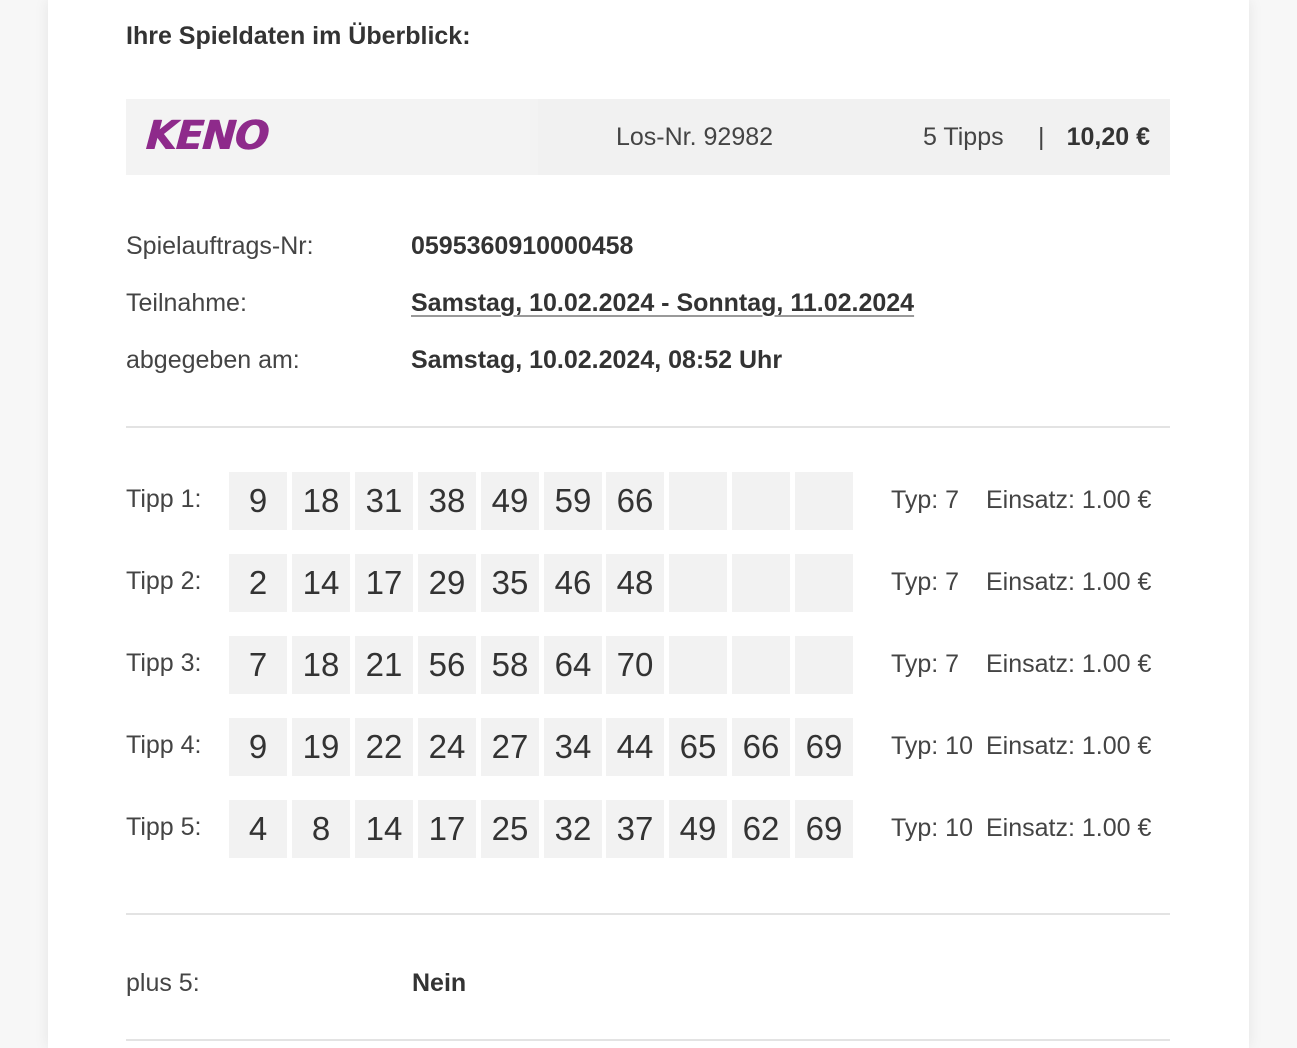 Image resolution: width=1297 pixels, height=1048 pixels. What do you see at coordinates (258, 583) in the screenshot?
I see `number-cell: 2` at bounding box center [258, 583].